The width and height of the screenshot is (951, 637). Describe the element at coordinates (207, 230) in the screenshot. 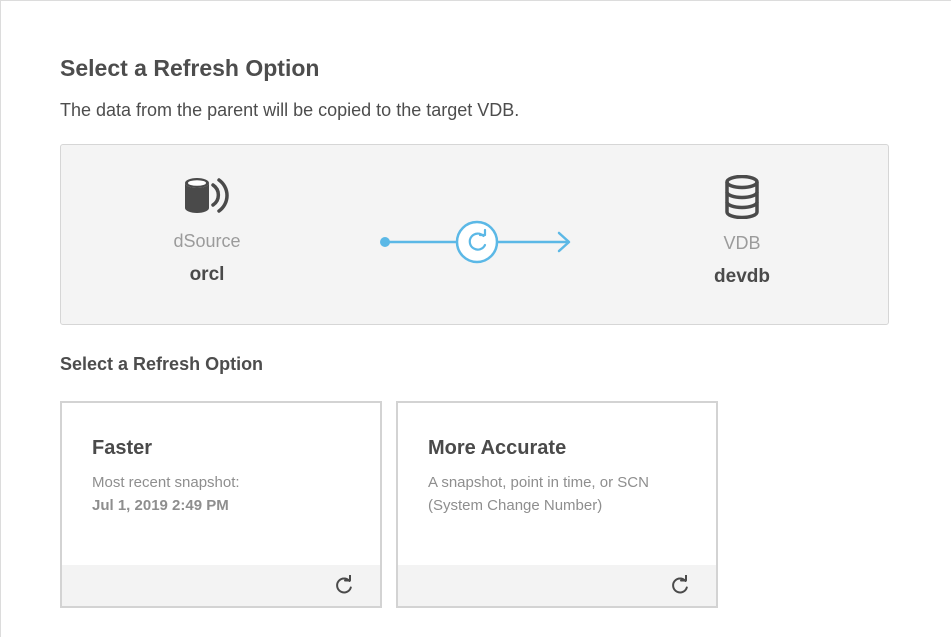

I see `source-endpoint: dSource orcl` at that location.